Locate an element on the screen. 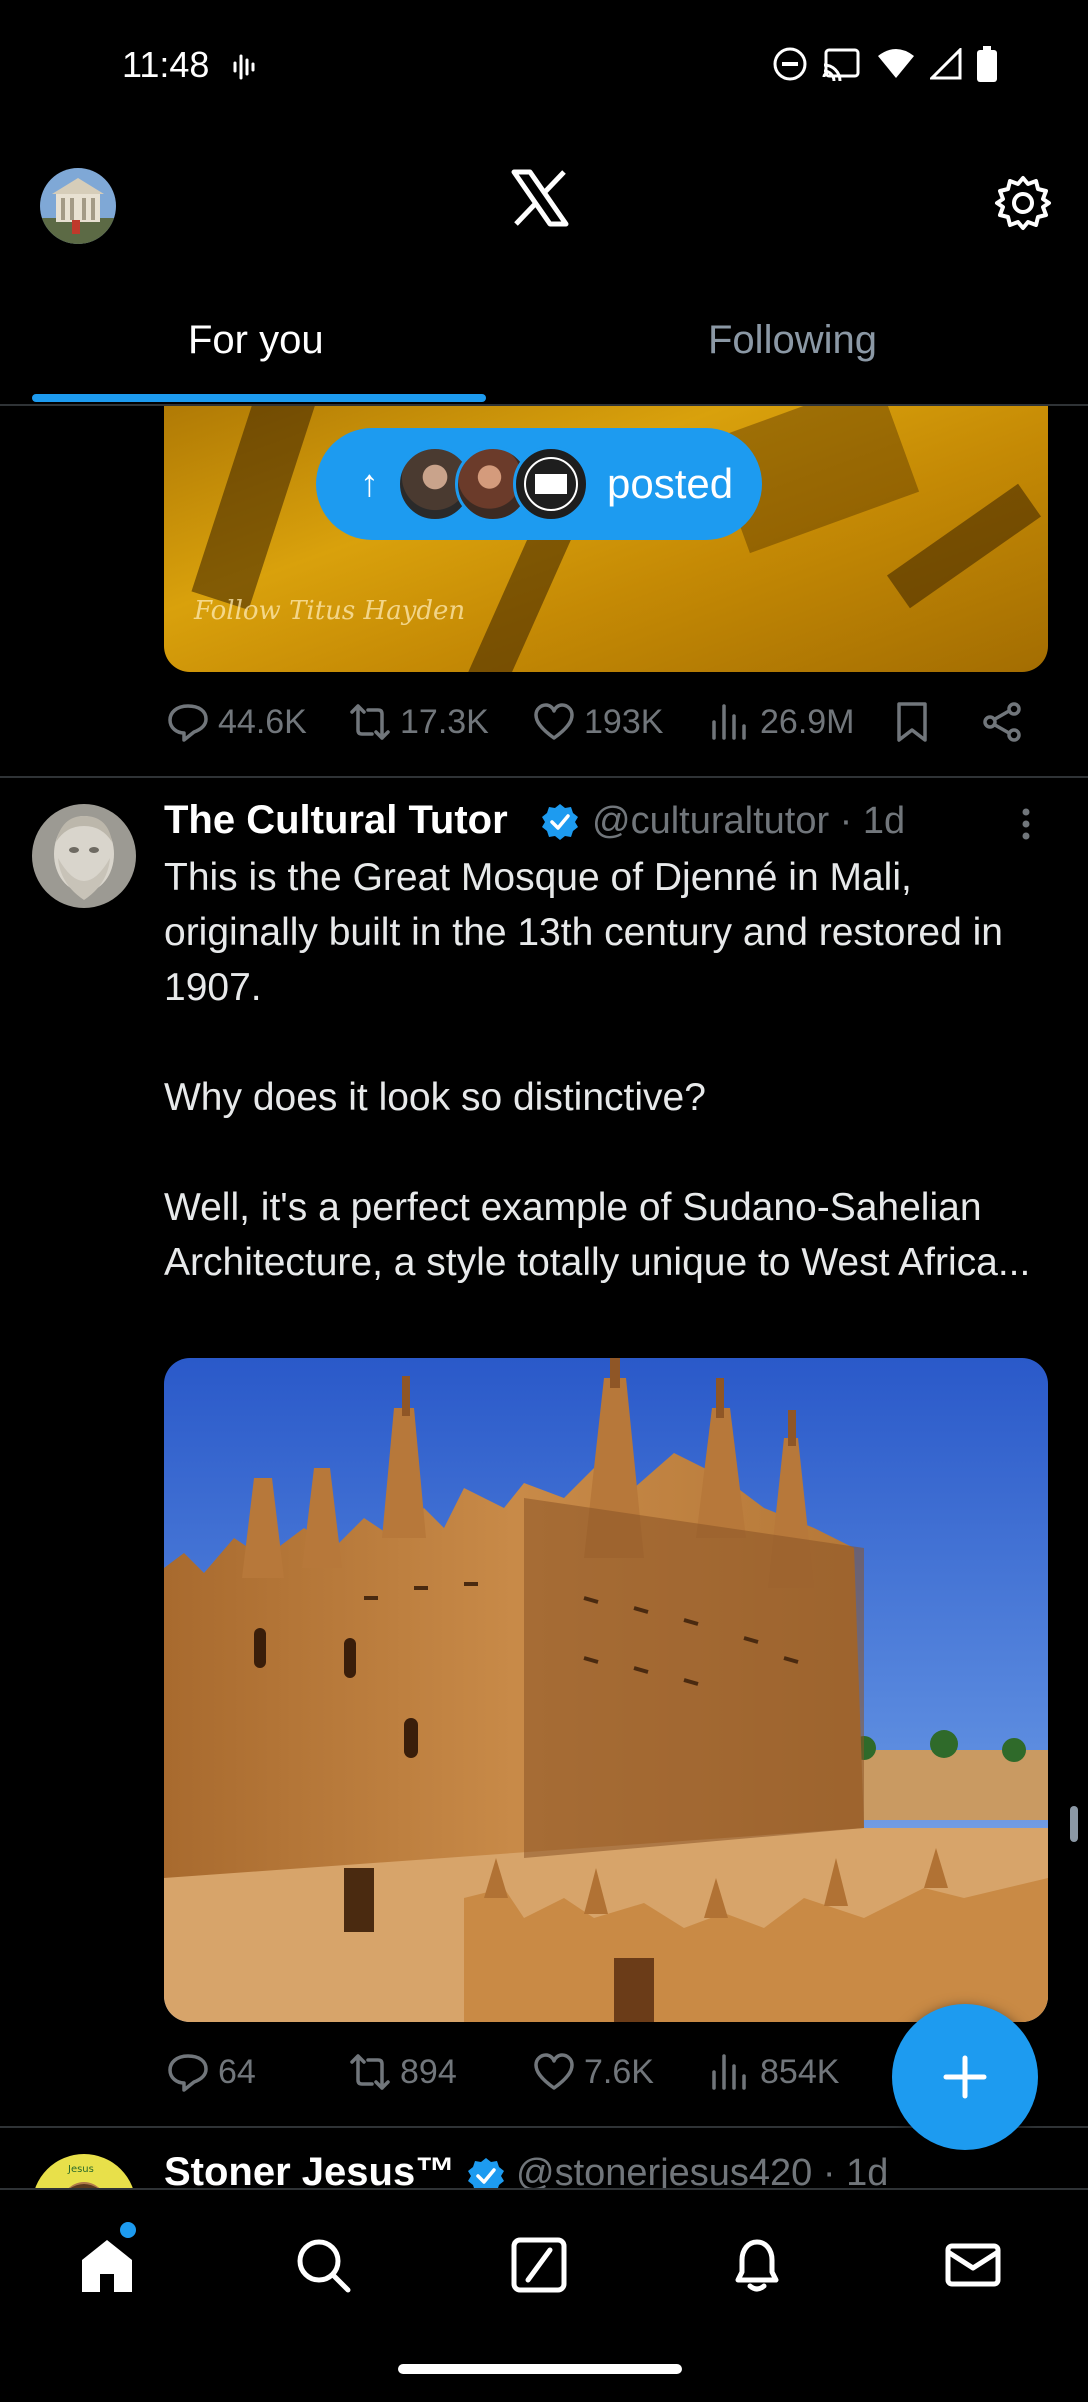 This screenshot has width=1088, height=2402. like-button: 7.6K is located at coordinates (593, 2072).